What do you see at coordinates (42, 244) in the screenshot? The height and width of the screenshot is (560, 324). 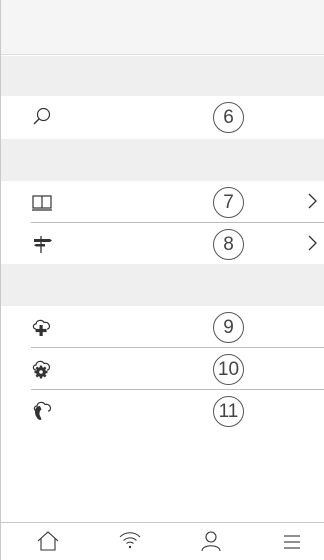 I see `signpost-icon` at bounding box center [42, 244].